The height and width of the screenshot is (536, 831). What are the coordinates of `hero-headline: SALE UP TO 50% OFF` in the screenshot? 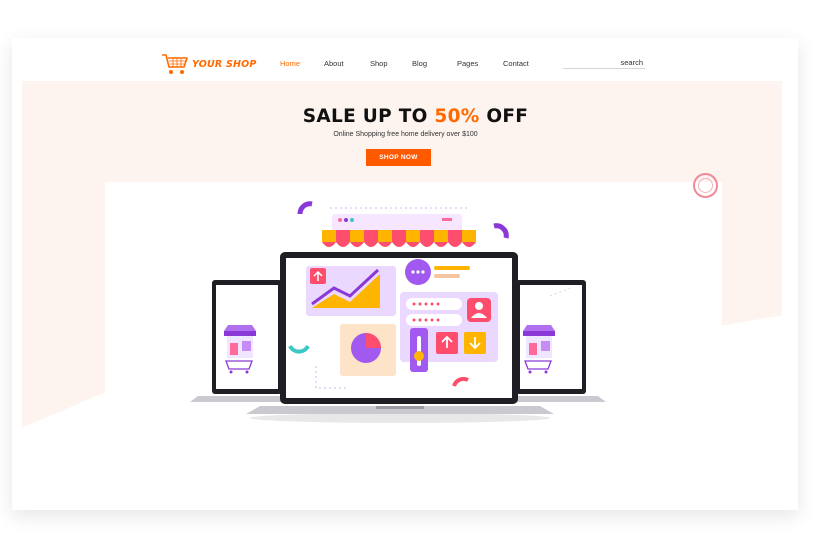 It's located at (415, 116).